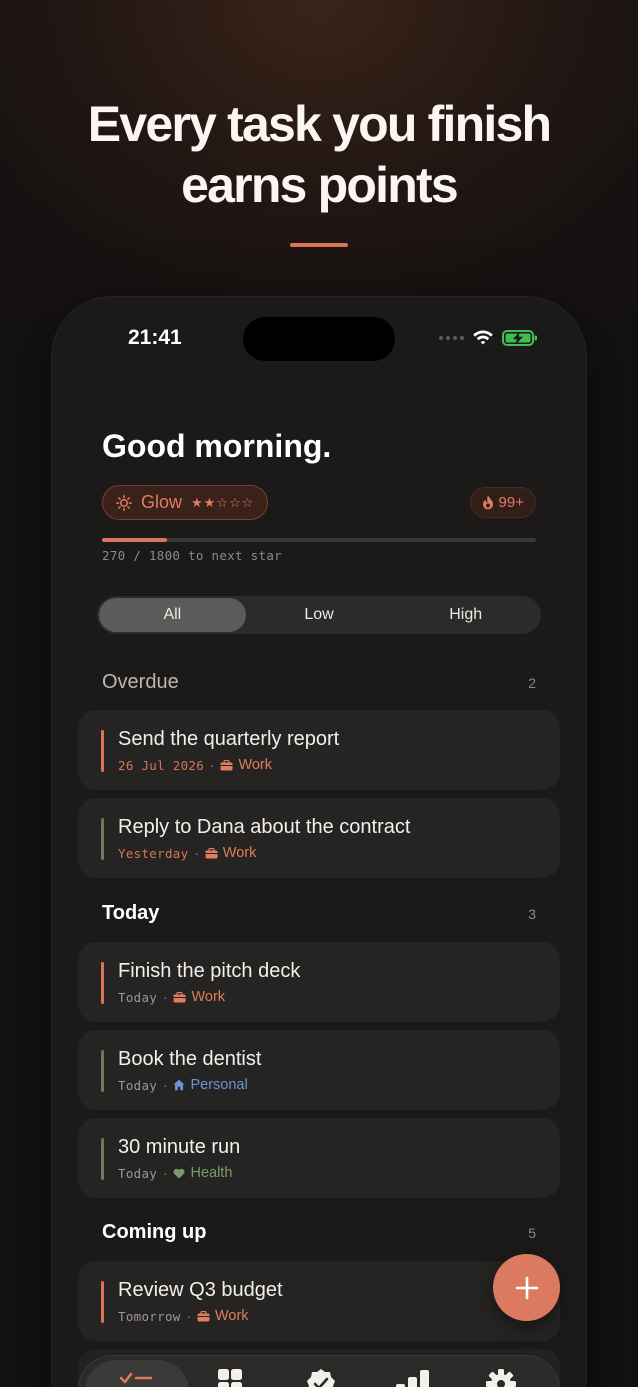  What do you see at coordinates (264, 827) in the screenshot?
I see `task-title: Reply to Dana about the contract` at bounding box center [264, 827].